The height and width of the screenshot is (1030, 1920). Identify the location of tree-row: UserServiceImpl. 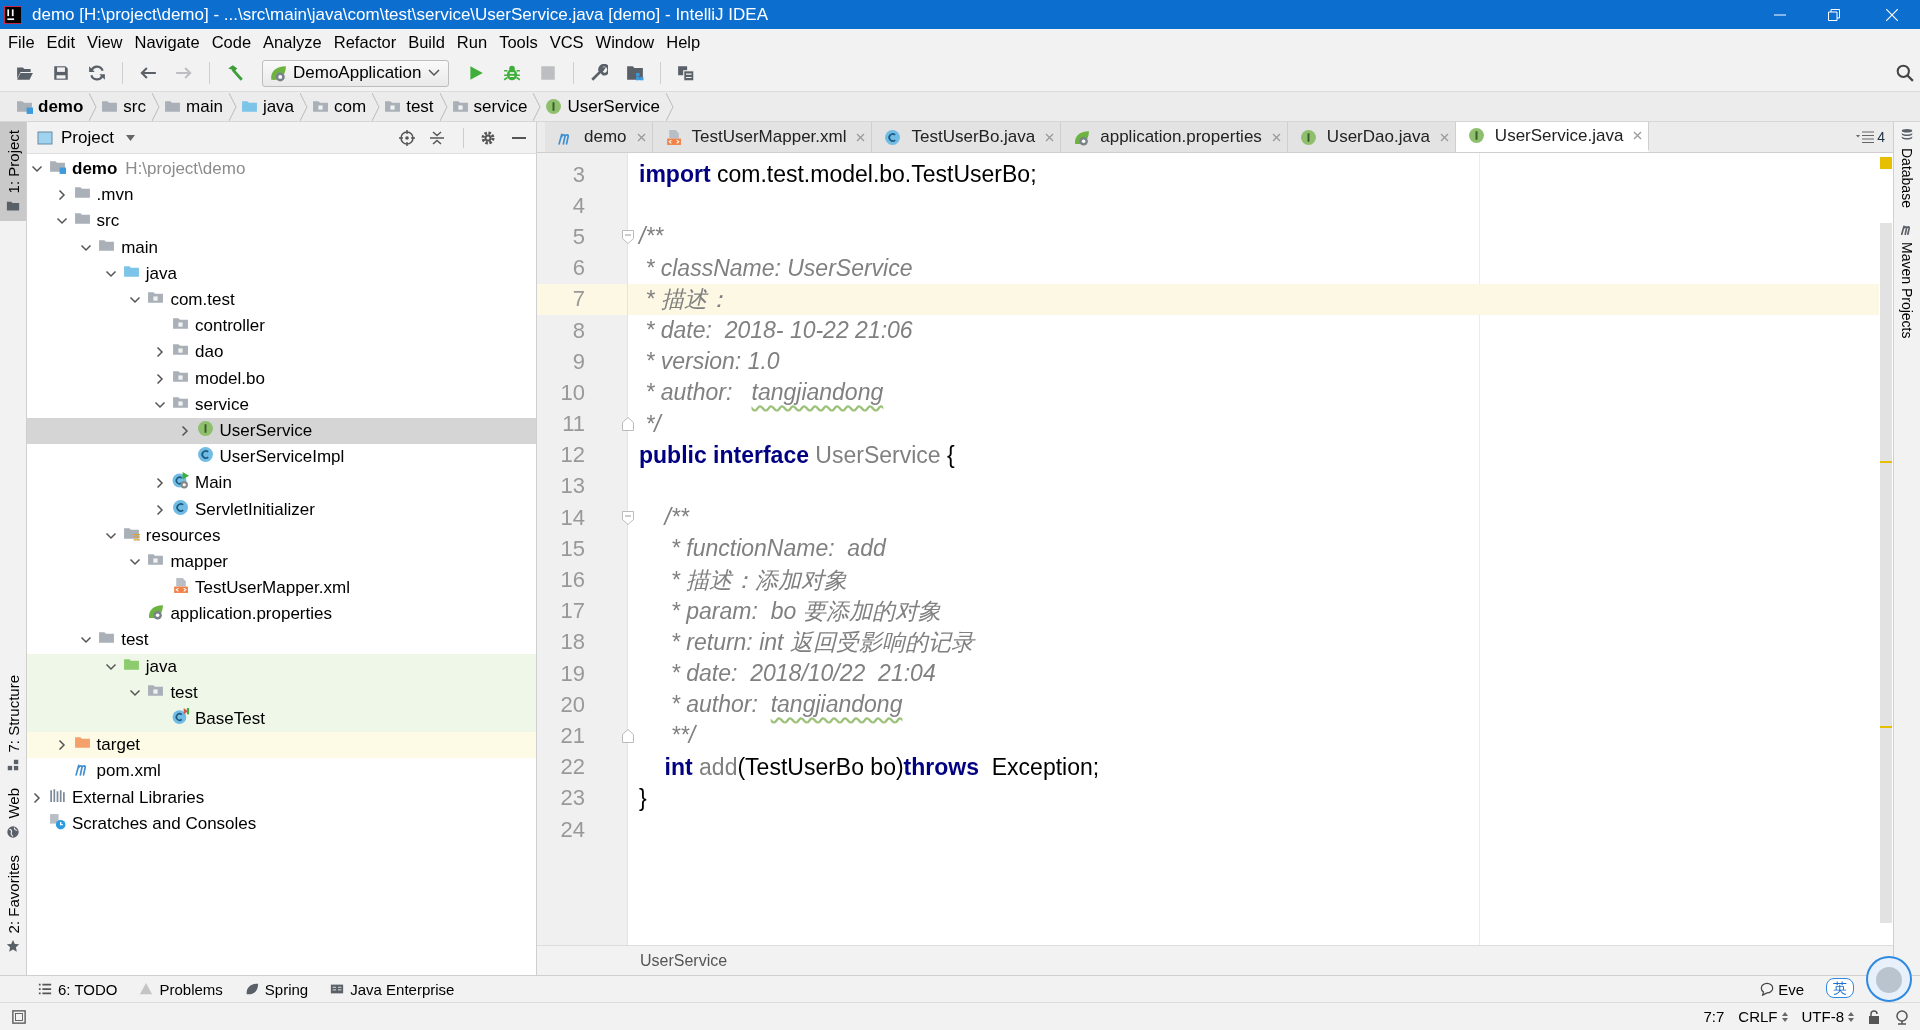
(281, 457).